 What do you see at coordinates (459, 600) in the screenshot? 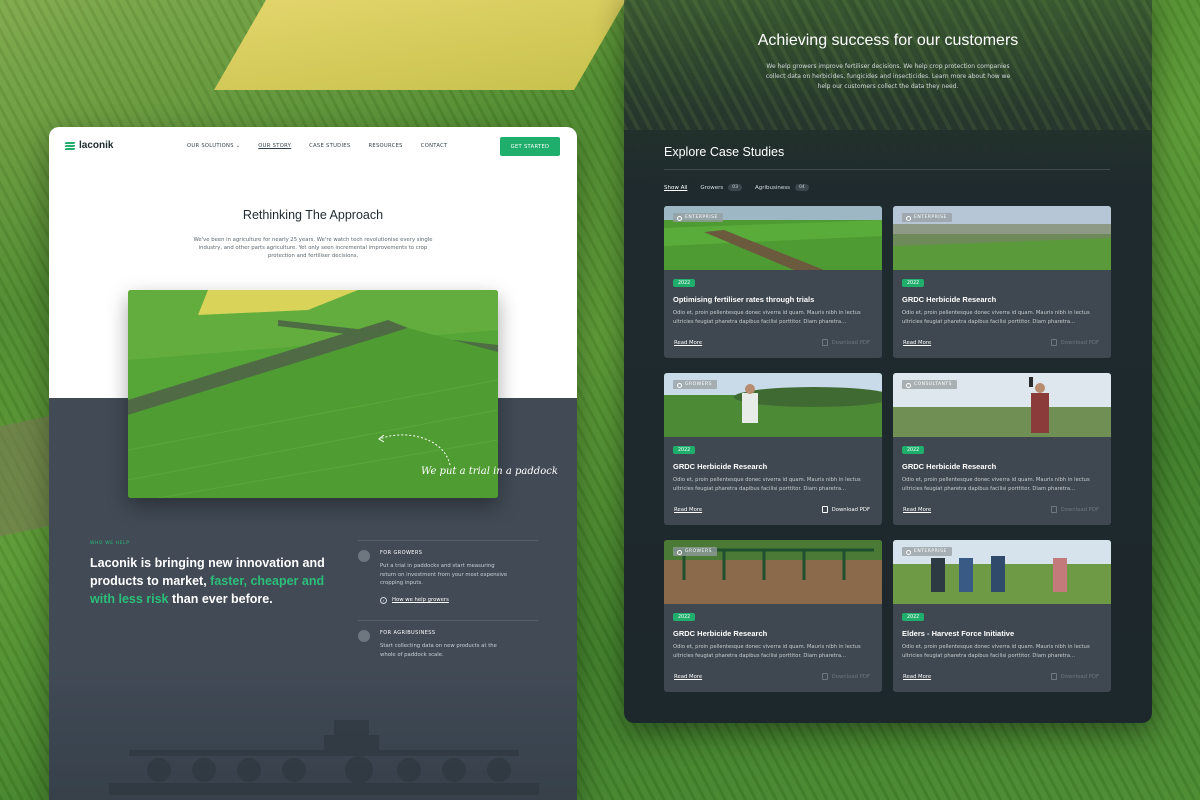
I see `how-we-help-growers-link: › How we help growers` at bounding box center [459, 600].